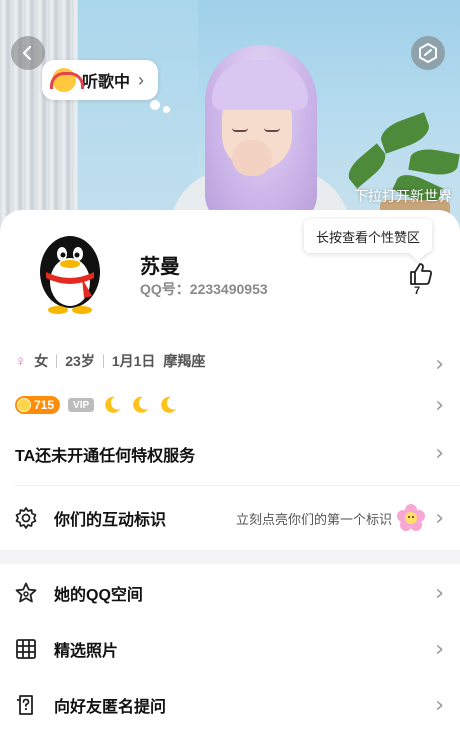 This screenshot has height=751, width=460. Describe the element at coordinates (230, 593) in the screenshot. I see `menu-item-qzone: 她的QQ空间 ›` at that location.